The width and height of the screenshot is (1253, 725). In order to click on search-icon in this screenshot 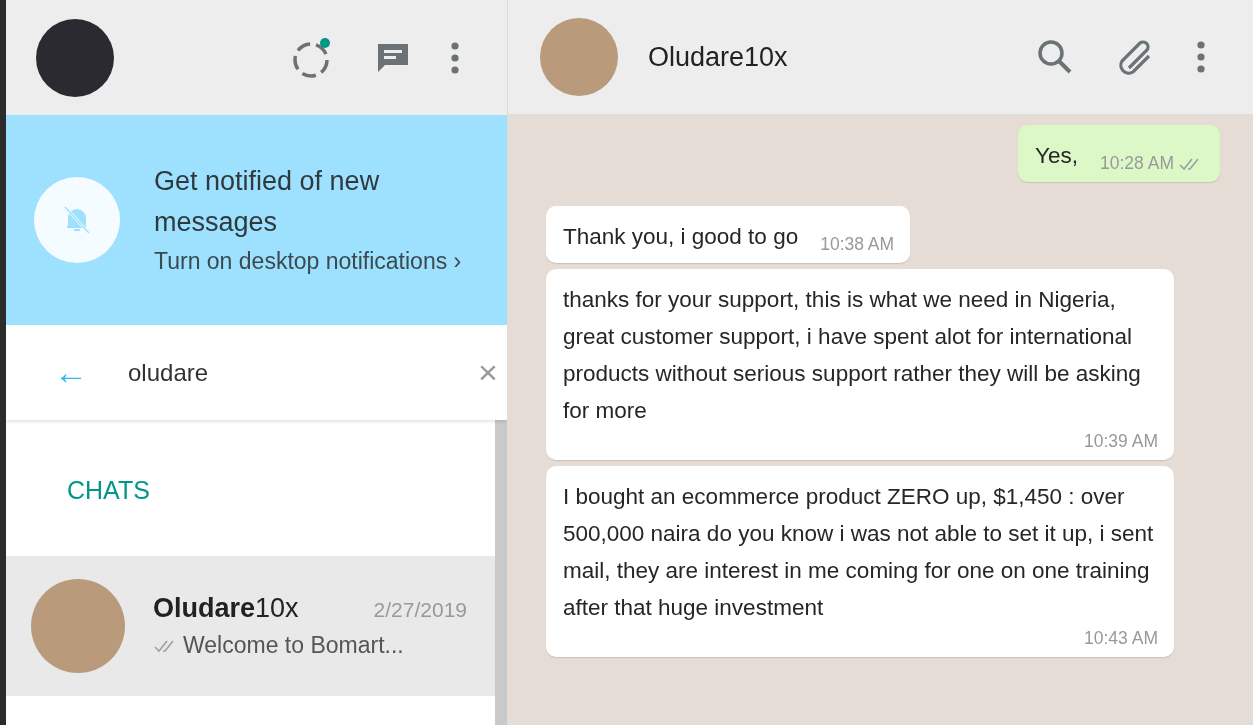, I will do `click(1055, 57)`.